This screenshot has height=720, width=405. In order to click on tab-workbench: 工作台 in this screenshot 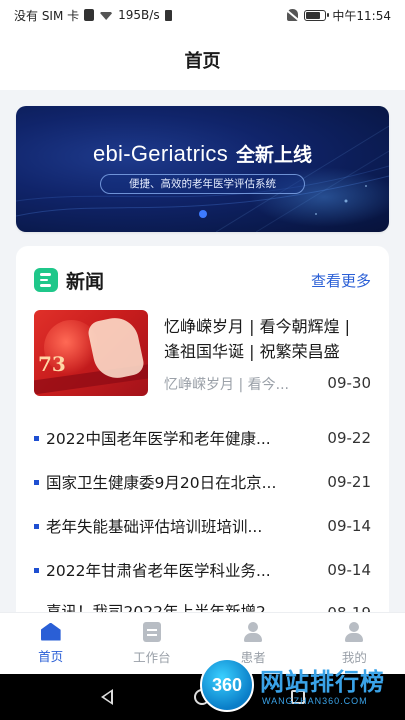, I will do `click(152, 643)`.